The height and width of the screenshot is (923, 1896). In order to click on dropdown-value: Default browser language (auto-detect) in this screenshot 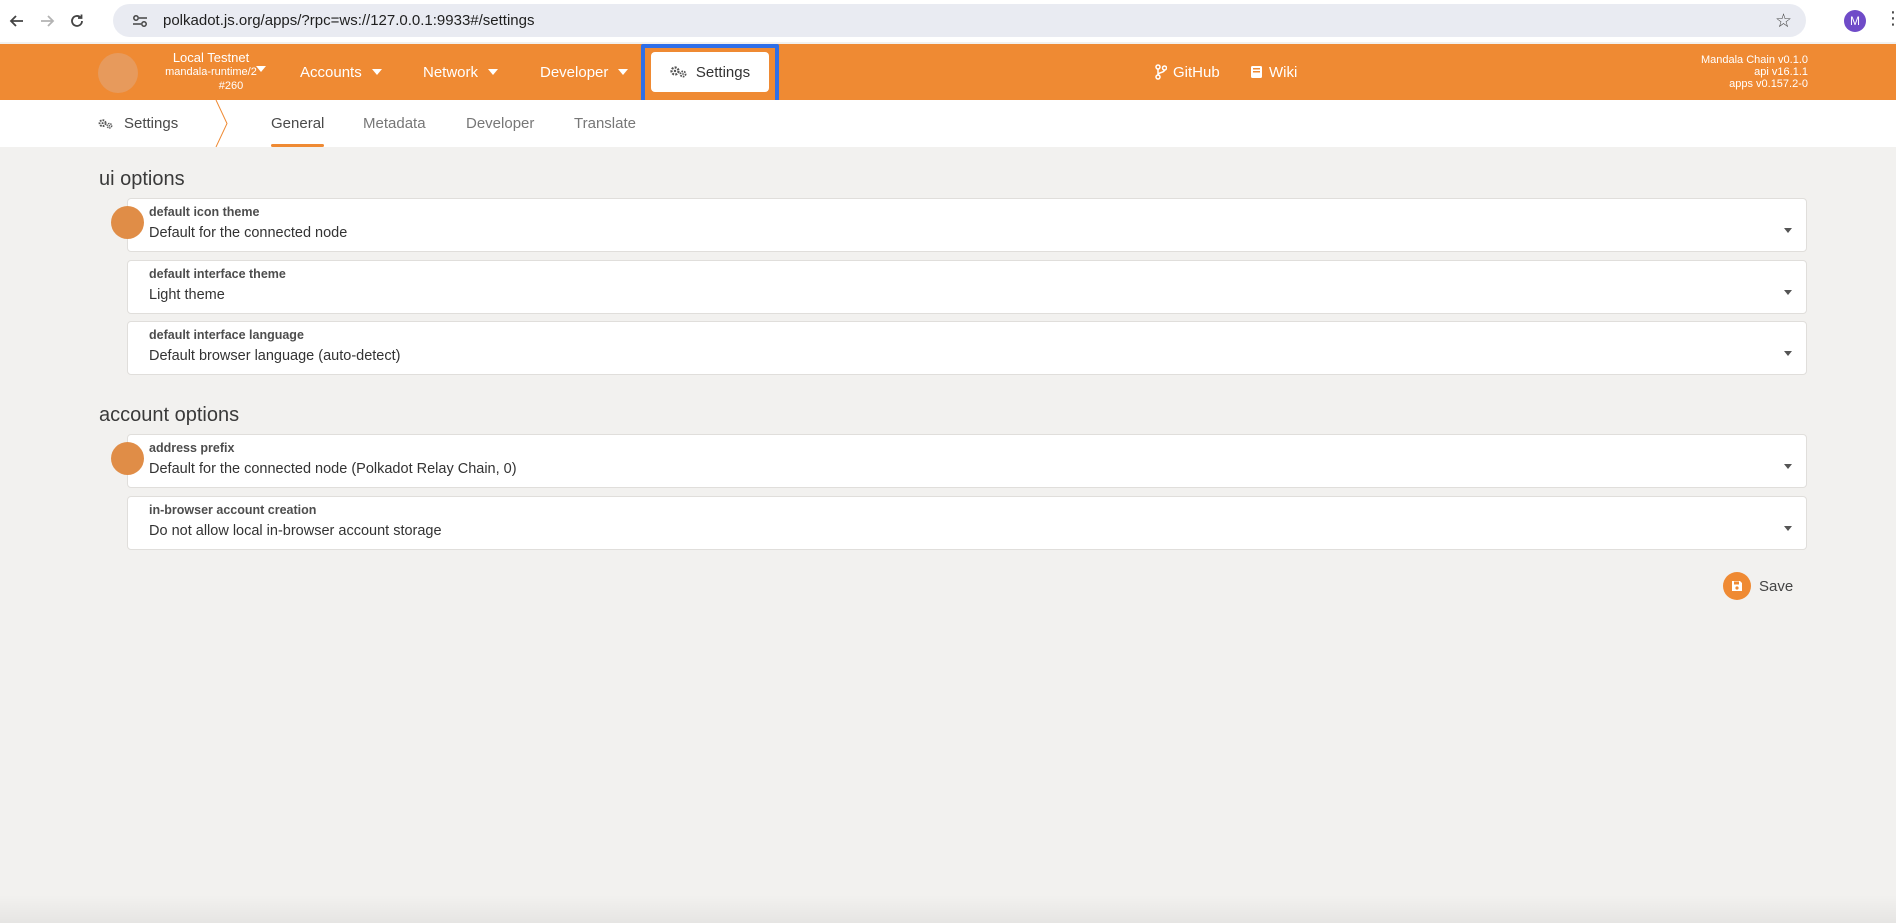, I will do `click(275, 356)`.